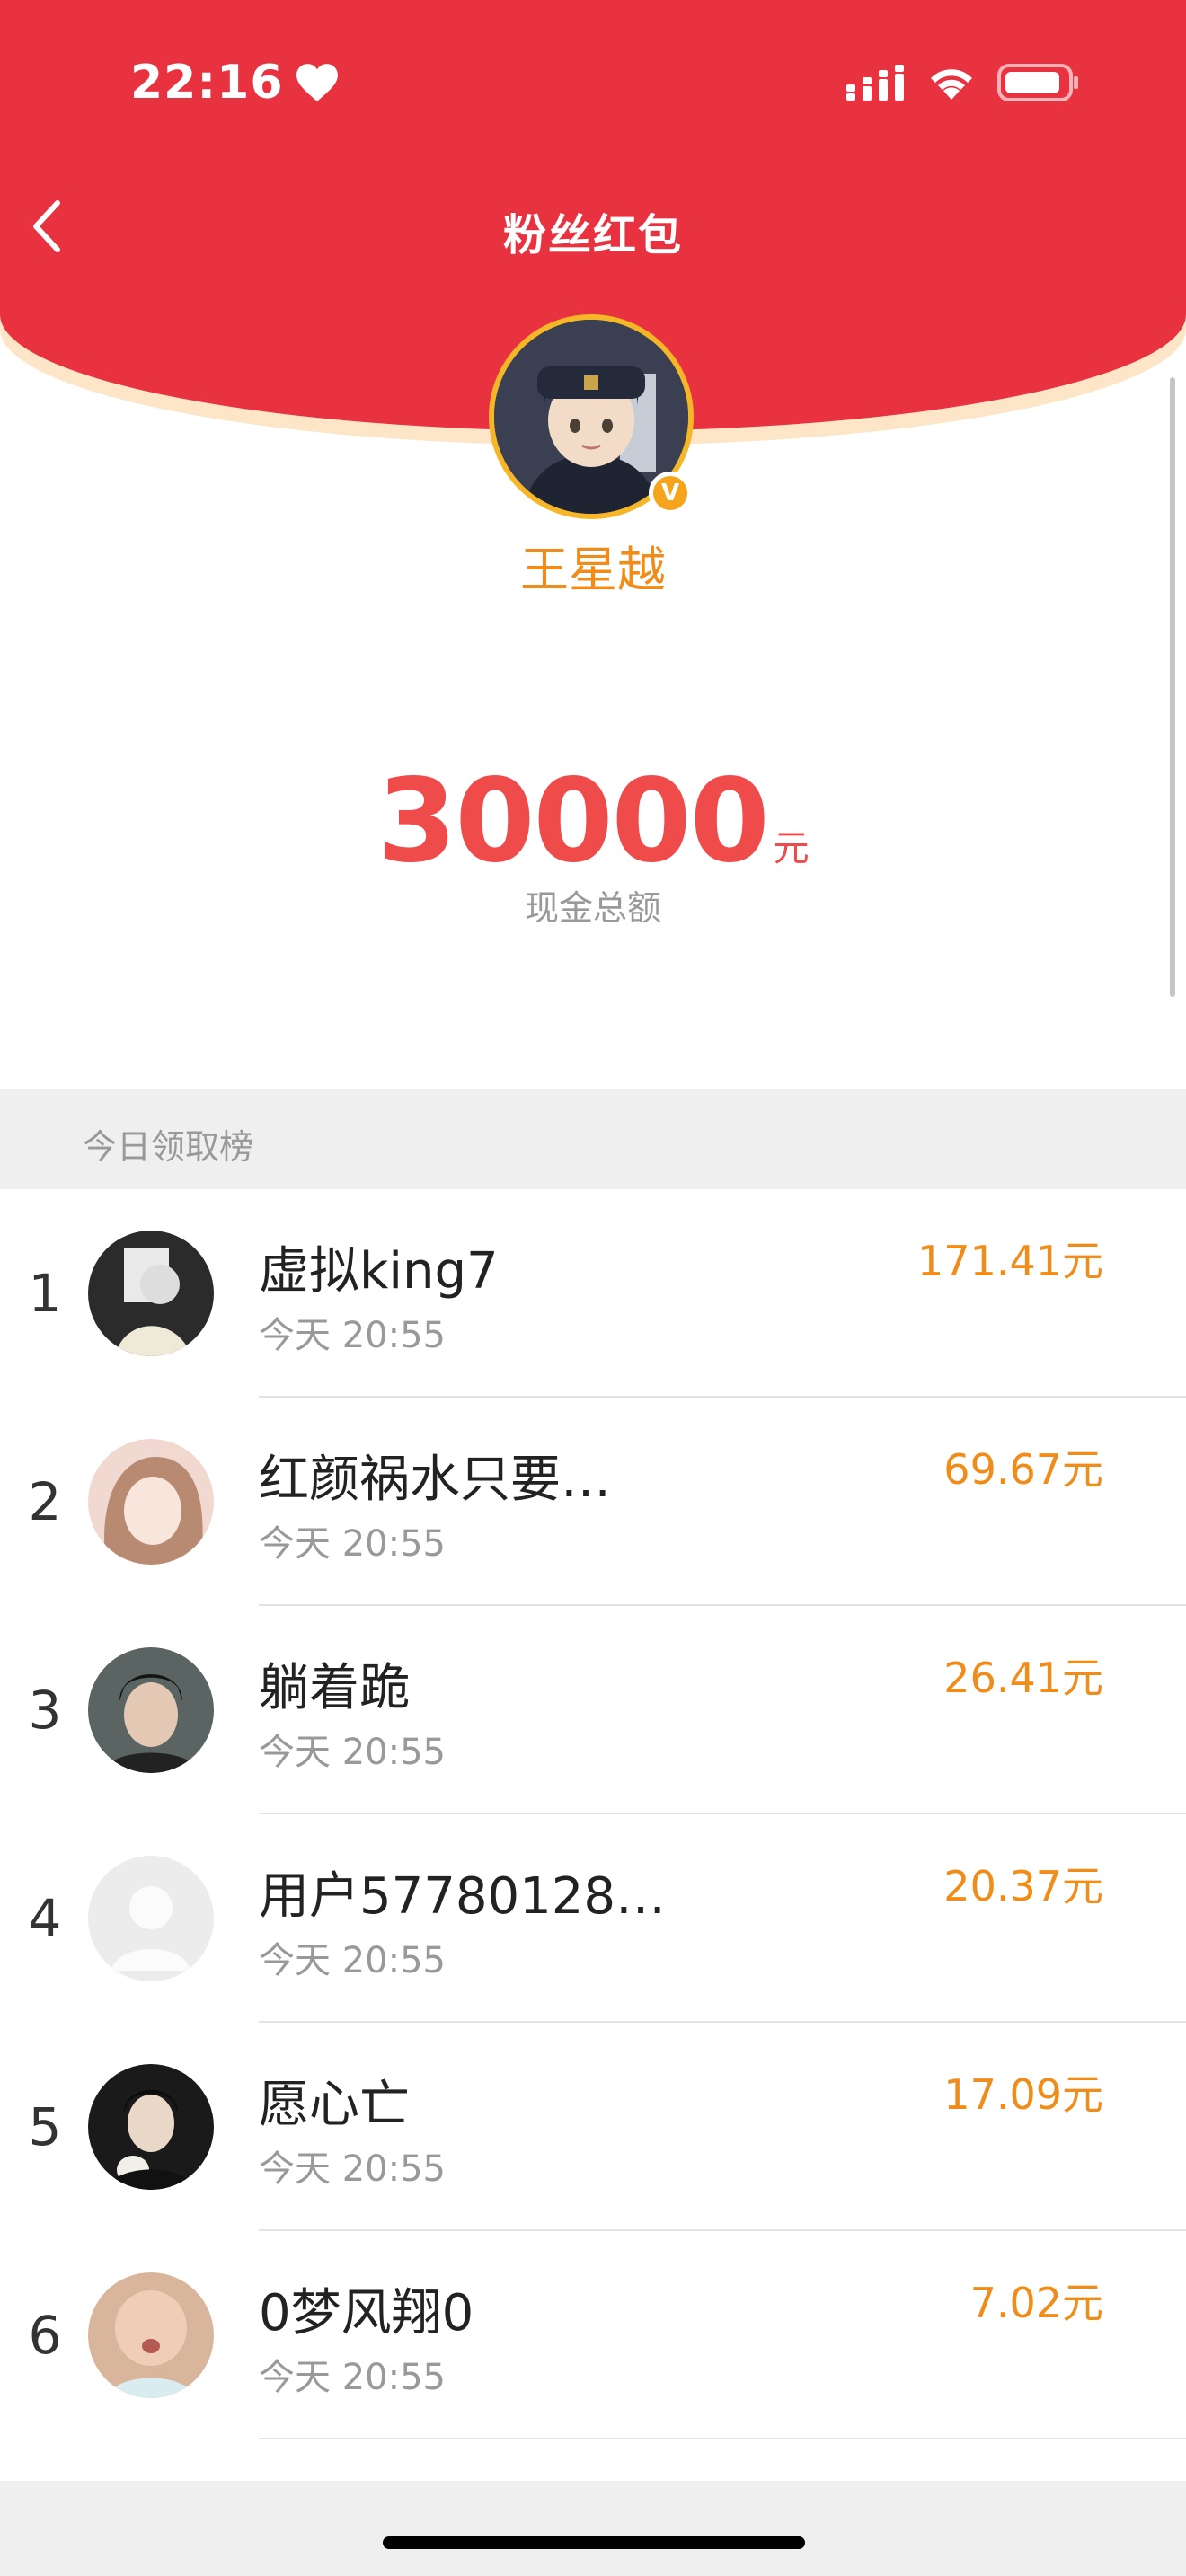 The image size is (1186, 2576). I want to click on list-item: 4 用户57780128… 今天 20:55 20.37元, so click(593, 1918).